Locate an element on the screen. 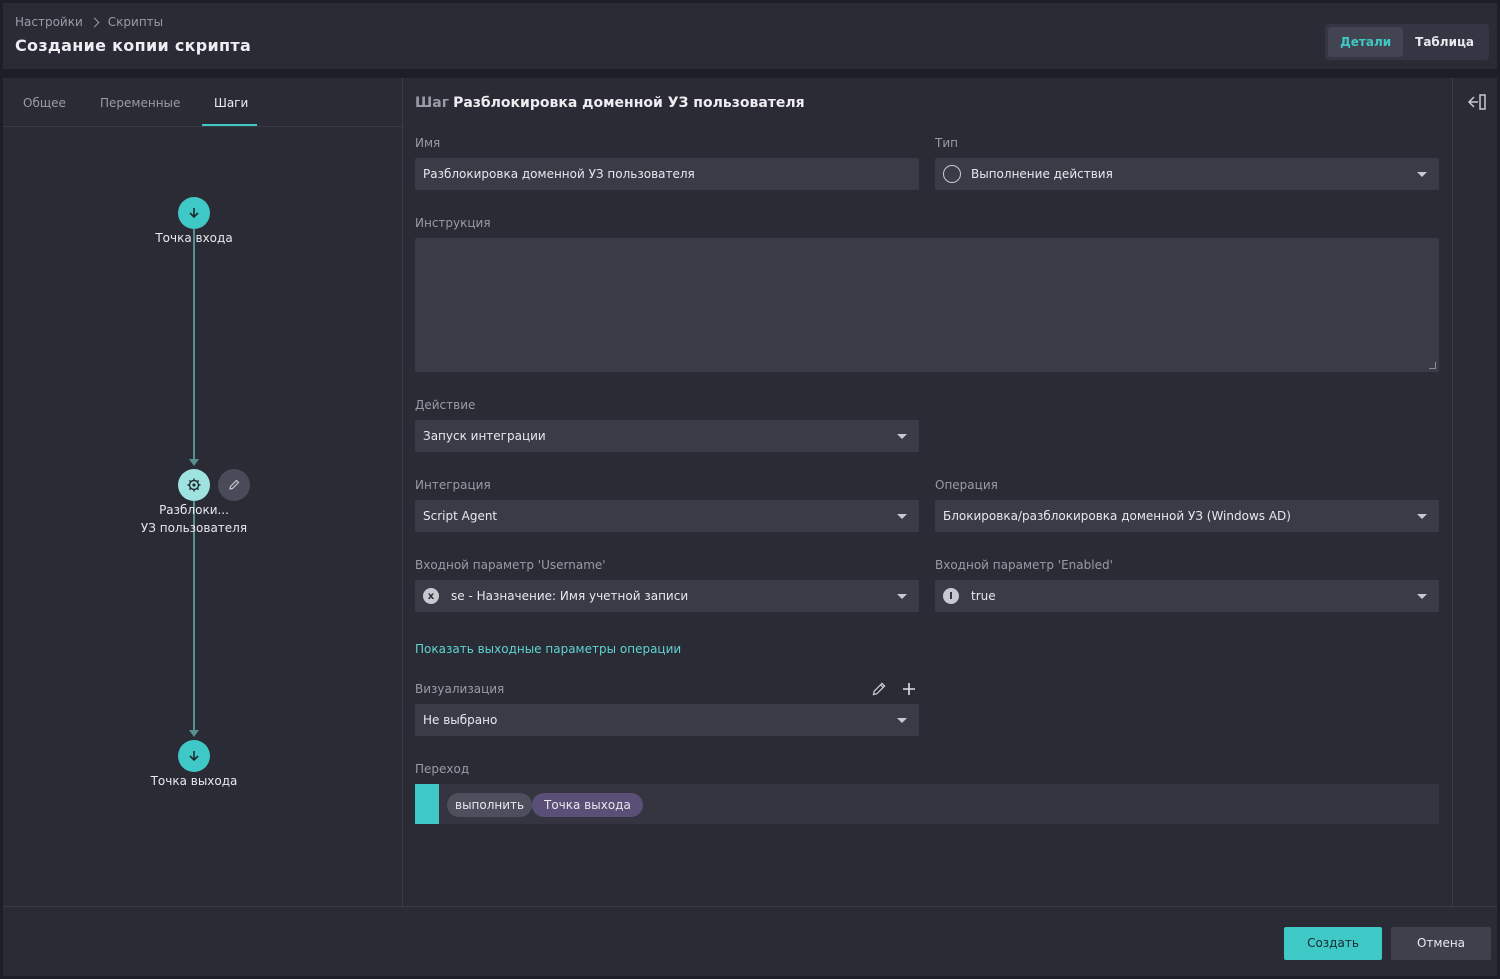 The width and height of the screenshot is (1500, 979). transition-action-pill: выполнить is located at coordinates (490, 805).